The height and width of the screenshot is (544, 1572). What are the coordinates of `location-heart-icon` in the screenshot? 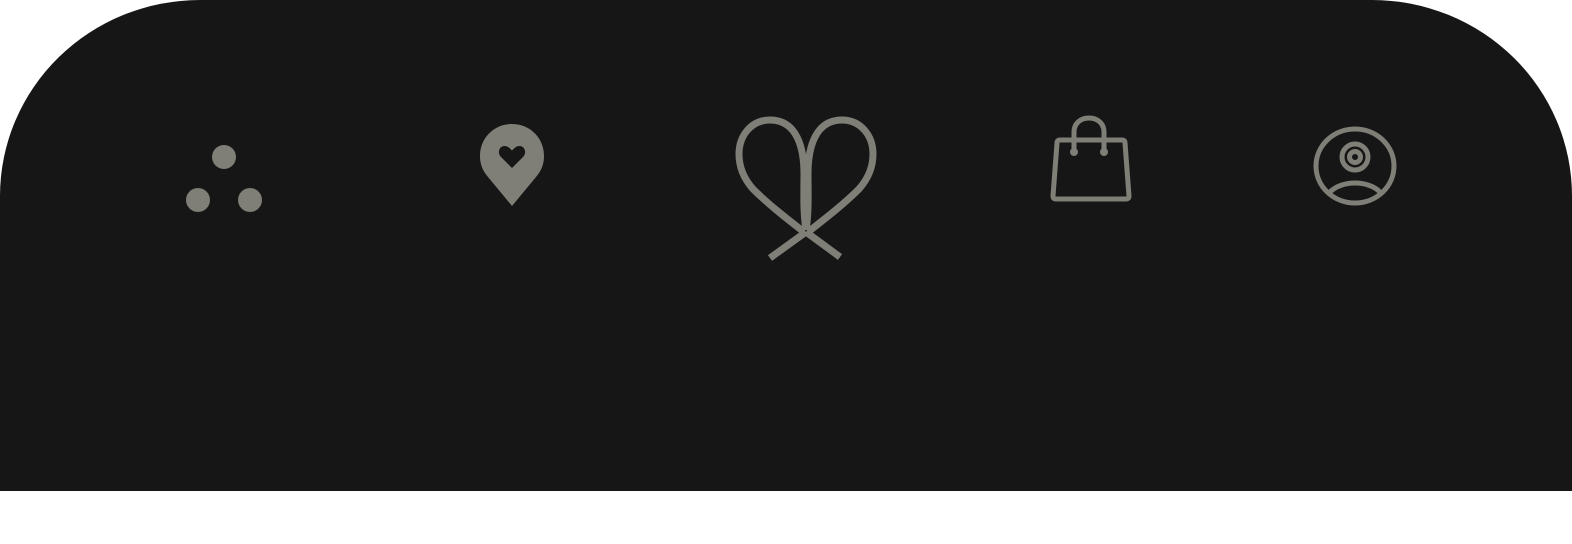 It's located at (512, 165).